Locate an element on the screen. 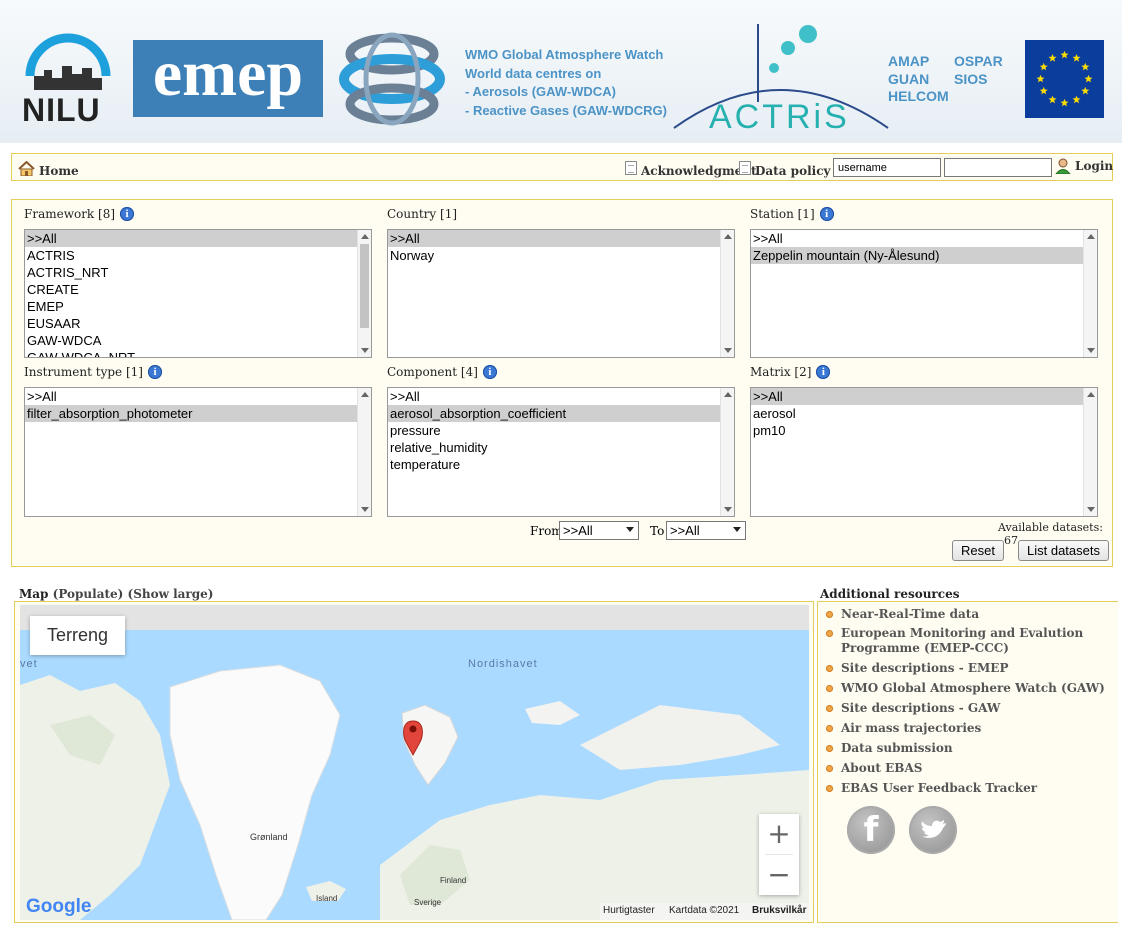 The height and width of the screenshot is (925, 1122). framework-option: EUSAAR is located at coordinates (198, 323).